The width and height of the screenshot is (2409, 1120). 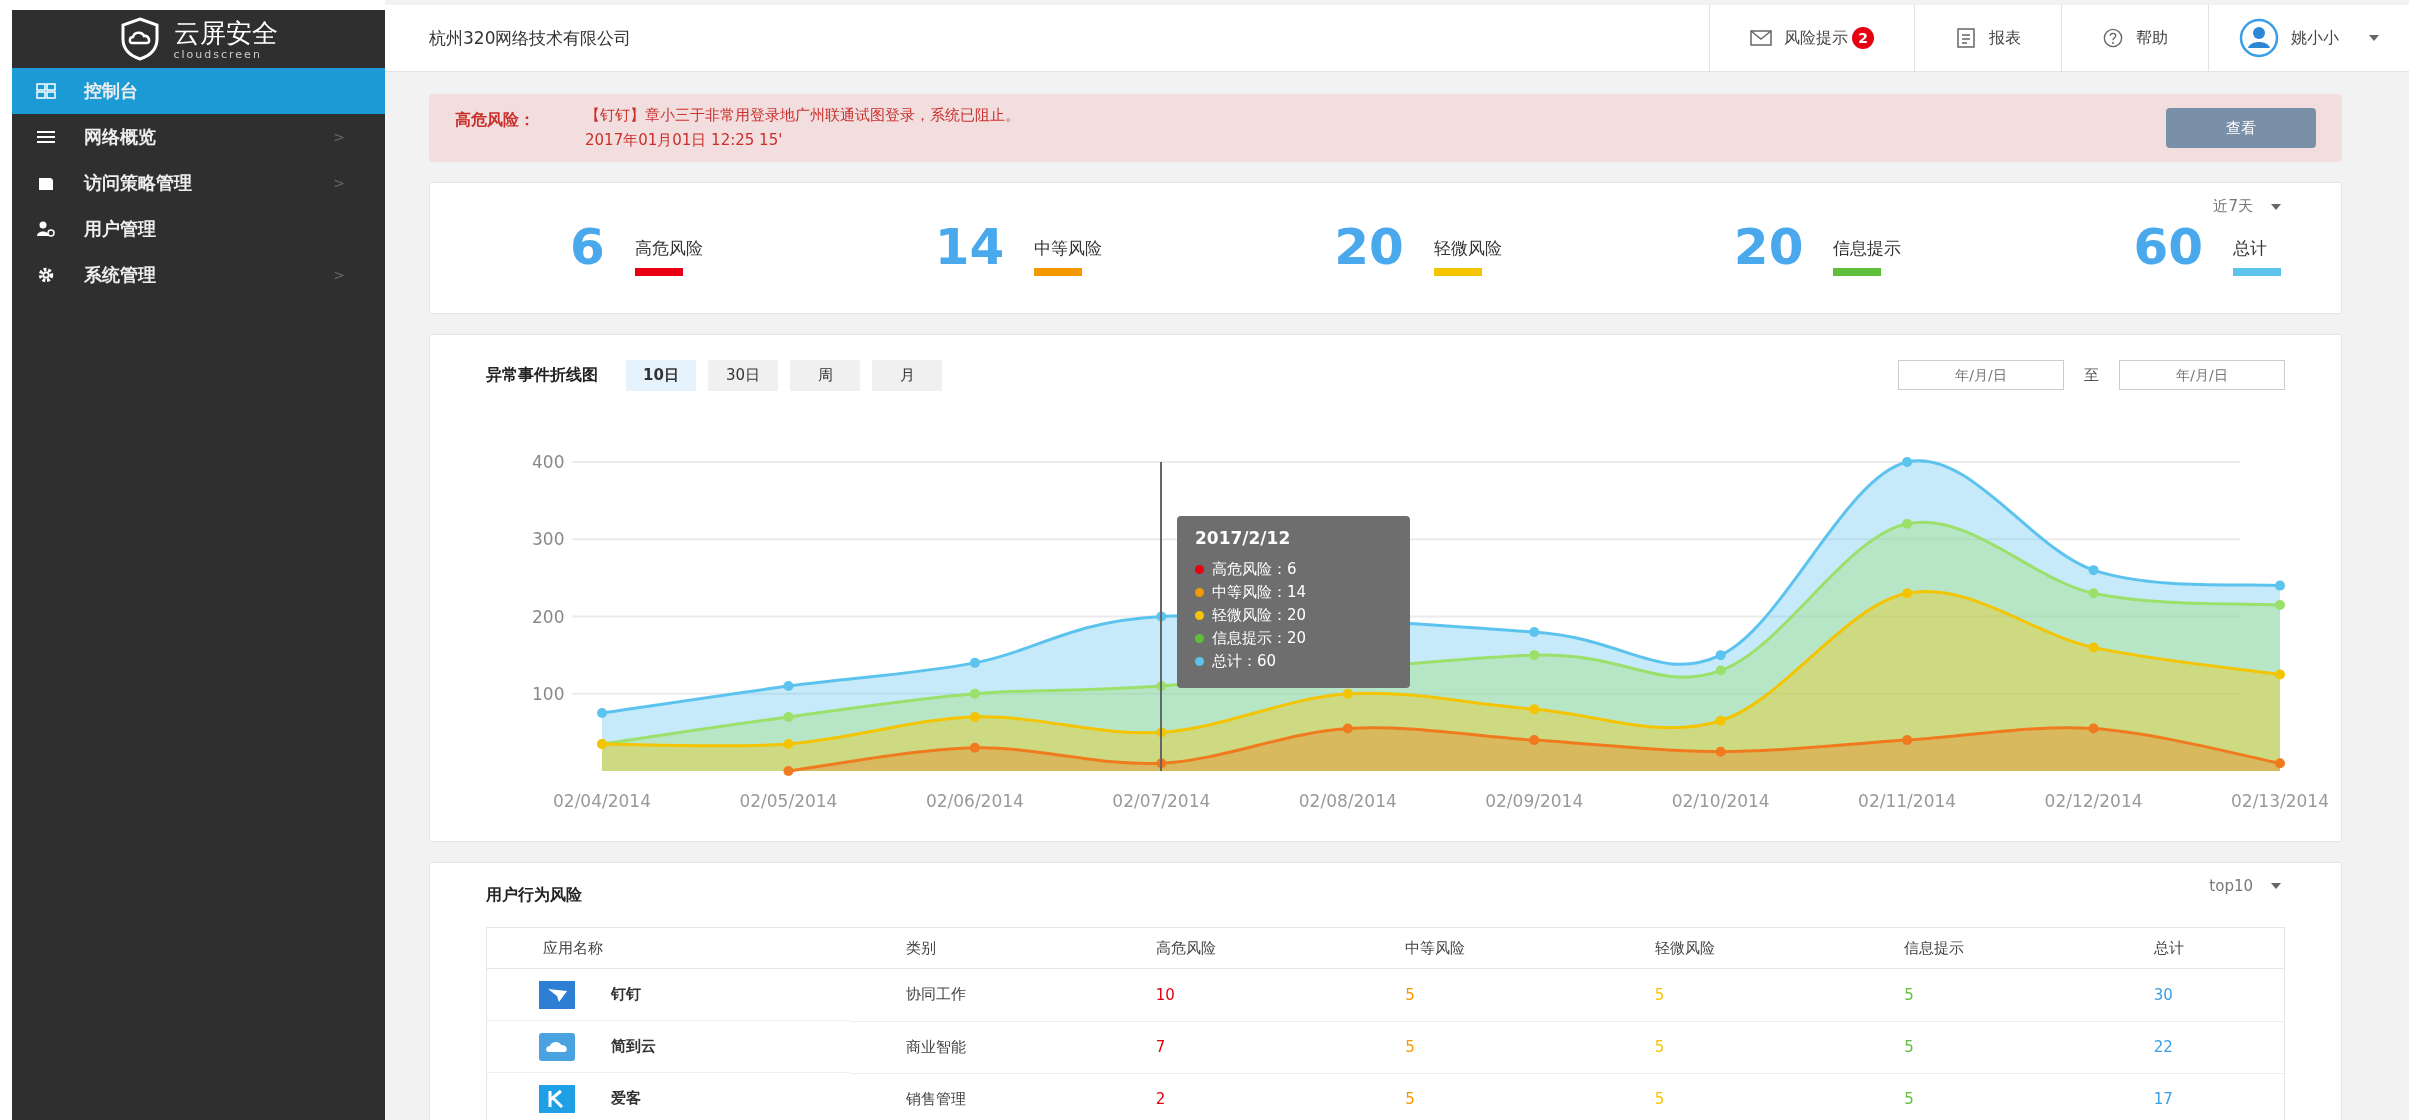 What do you see at coordinates (548, 539) in the screenshot?
I see `y-axis-label: 300` at bounding box center [548, 539].